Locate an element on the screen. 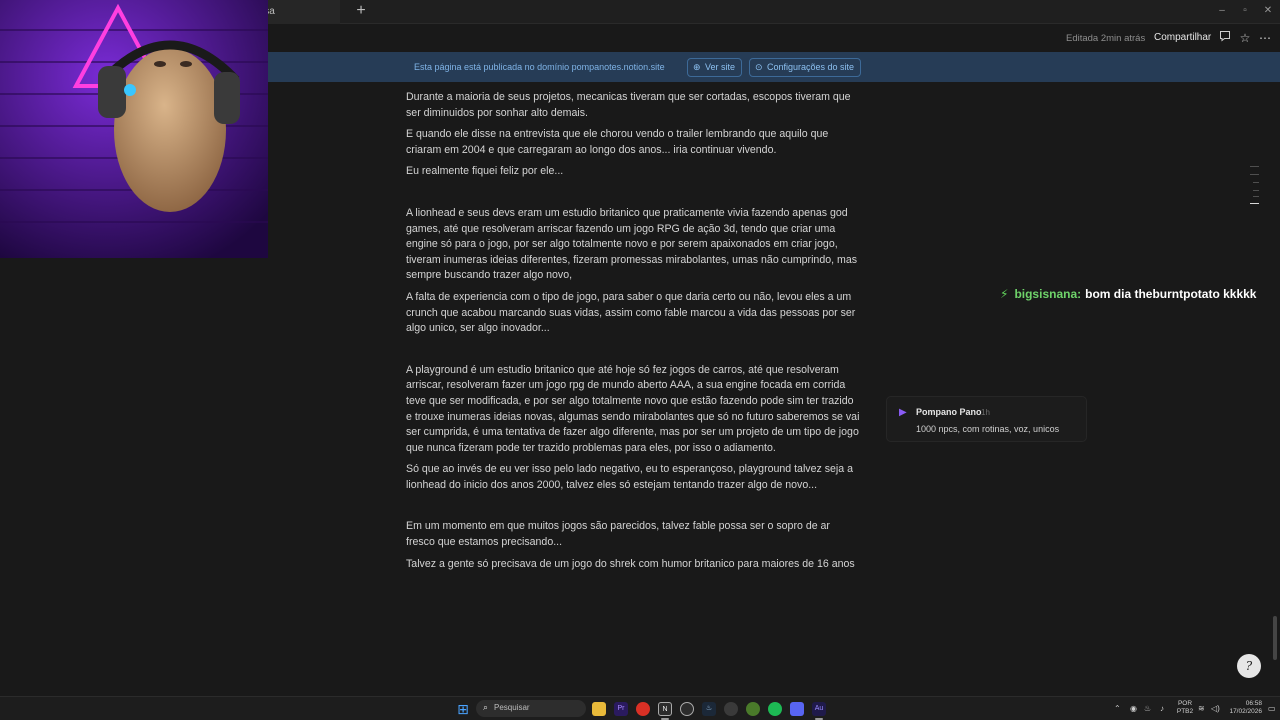 This screenshot has width=1280, height=720. chat-badge-icon: ⚡ is located at coordinates (1004, 294).